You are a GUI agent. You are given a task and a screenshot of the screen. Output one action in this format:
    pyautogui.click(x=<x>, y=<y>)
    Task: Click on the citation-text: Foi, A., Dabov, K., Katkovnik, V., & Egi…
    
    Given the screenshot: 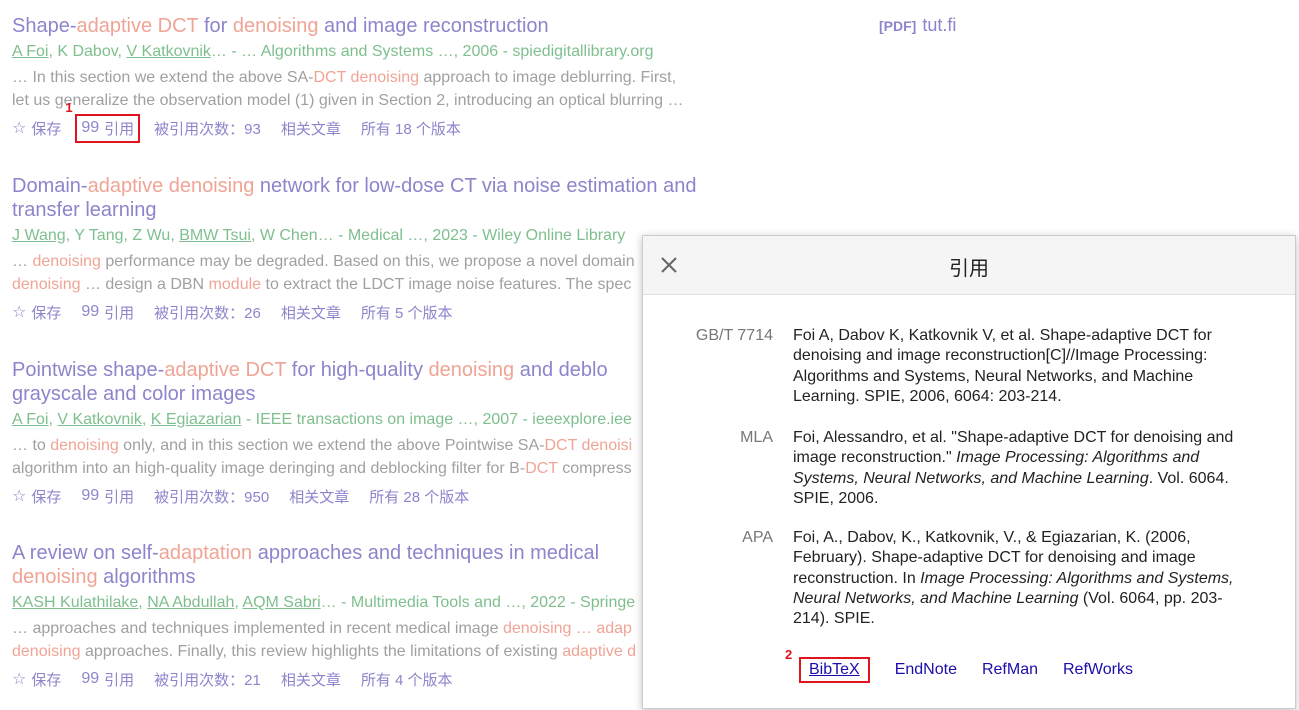 What is the action you would take?
    pyautogui.click(x=1018, y=578)
    